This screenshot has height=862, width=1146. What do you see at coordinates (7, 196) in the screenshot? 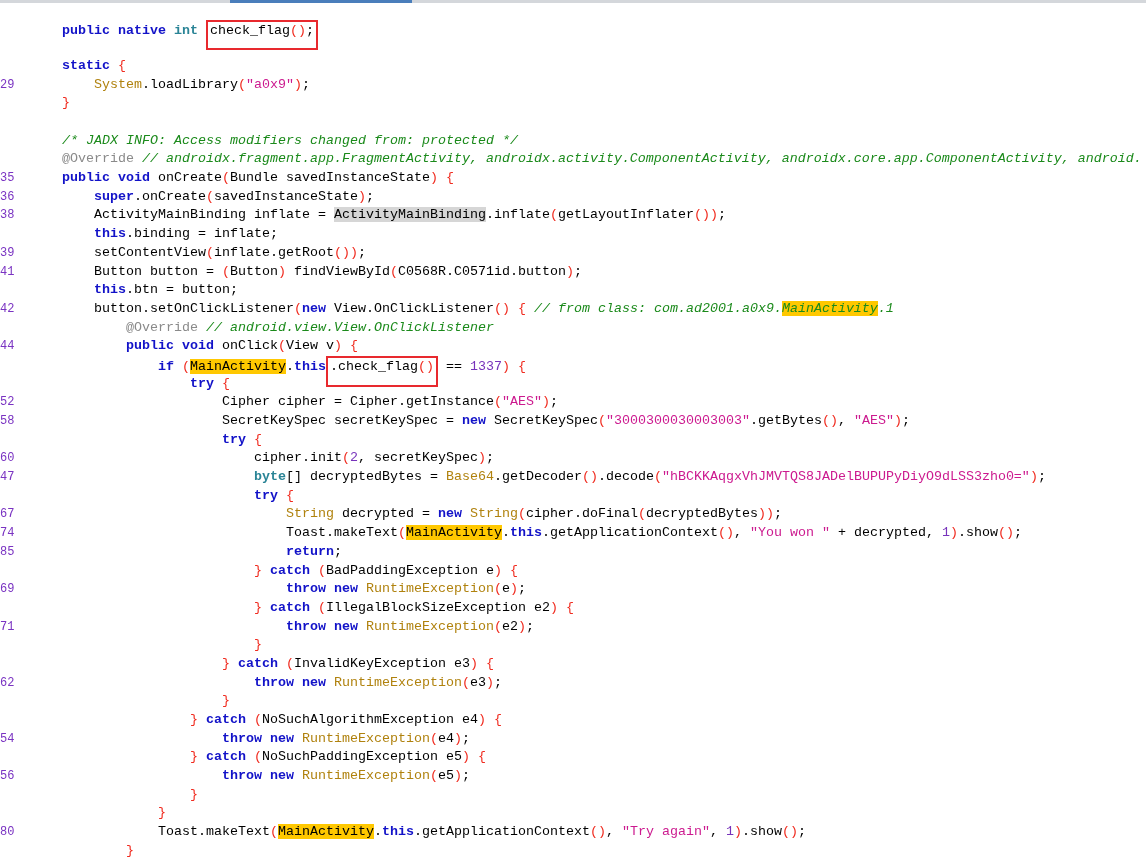
I see `line-number: 36` at bounding box center [7, 196].